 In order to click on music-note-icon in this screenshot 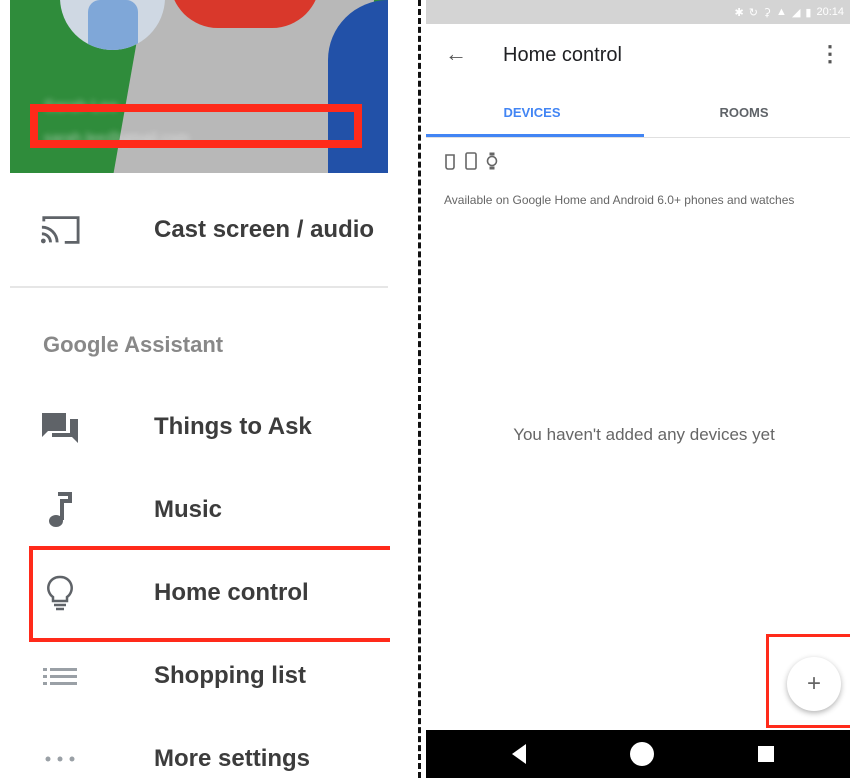, I will do `click(60, 510)`.